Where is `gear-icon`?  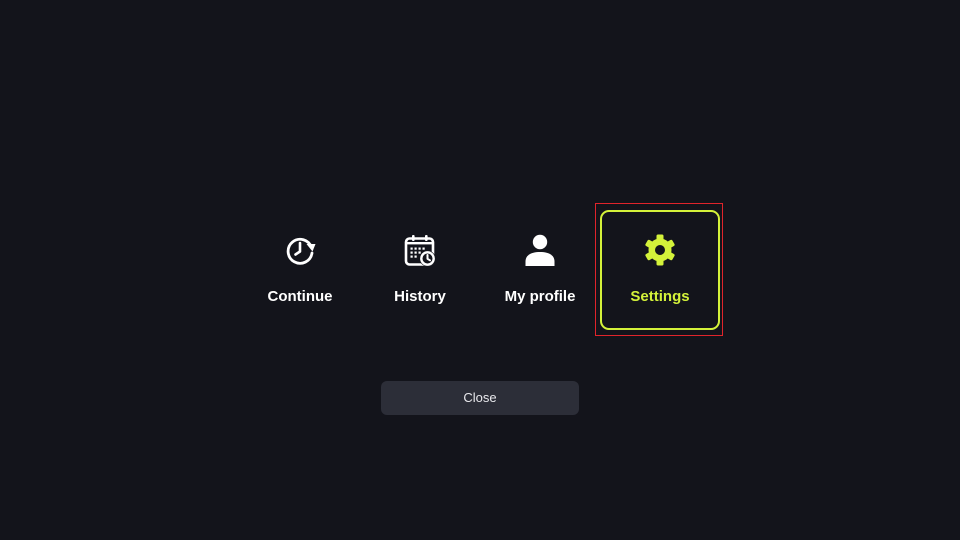
gear-icon is located at coordinates (660, 250).